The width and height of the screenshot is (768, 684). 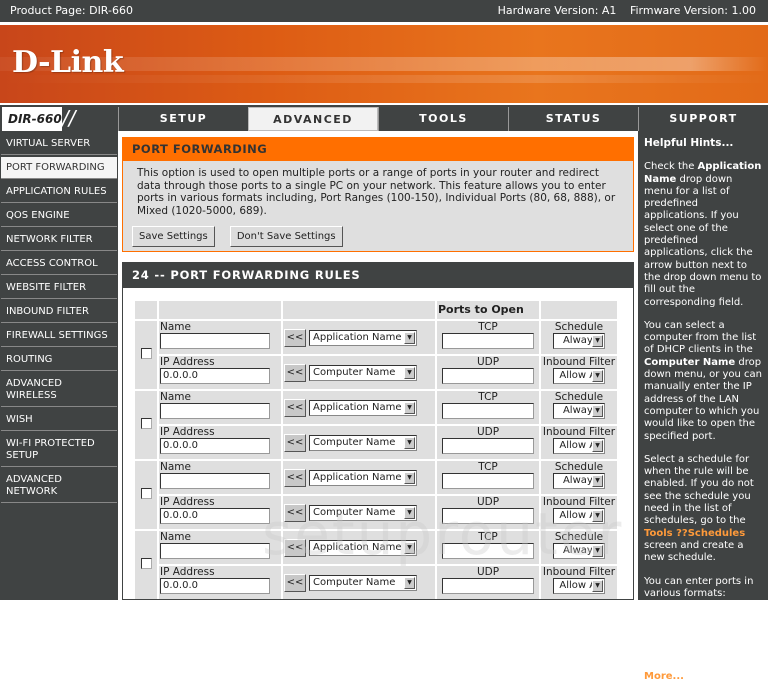 I want to click on udp-cell: UDP, so click(x=488, y=442).